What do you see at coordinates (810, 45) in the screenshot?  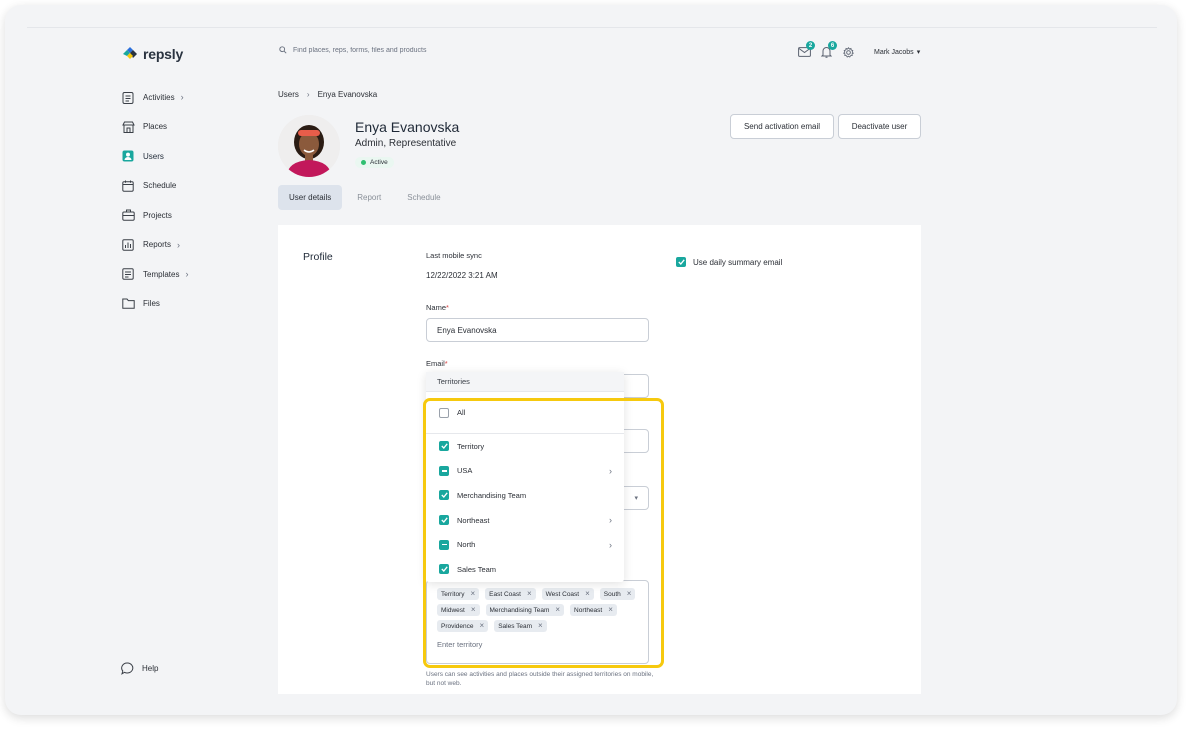 I see `messages-badge: 2` at bounding box center [810, 45].